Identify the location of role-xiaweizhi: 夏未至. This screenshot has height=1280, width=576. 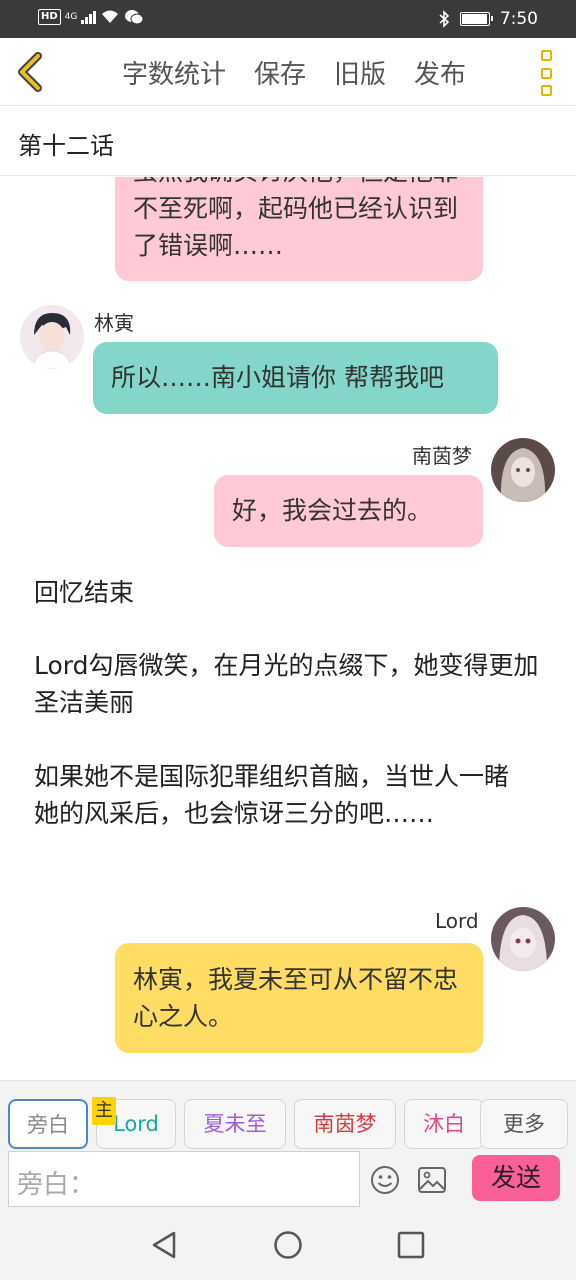
(235, 1124).